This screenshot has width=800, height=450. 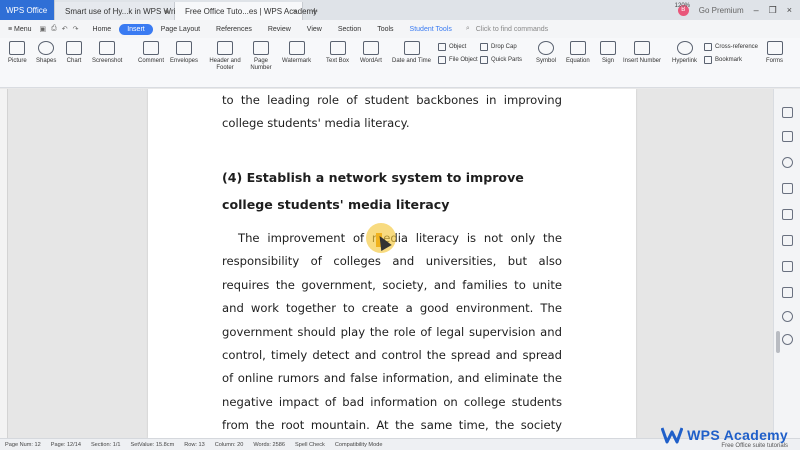 I want to click on drop-cap-button: Drop Cap, so click(x=498, y=47).